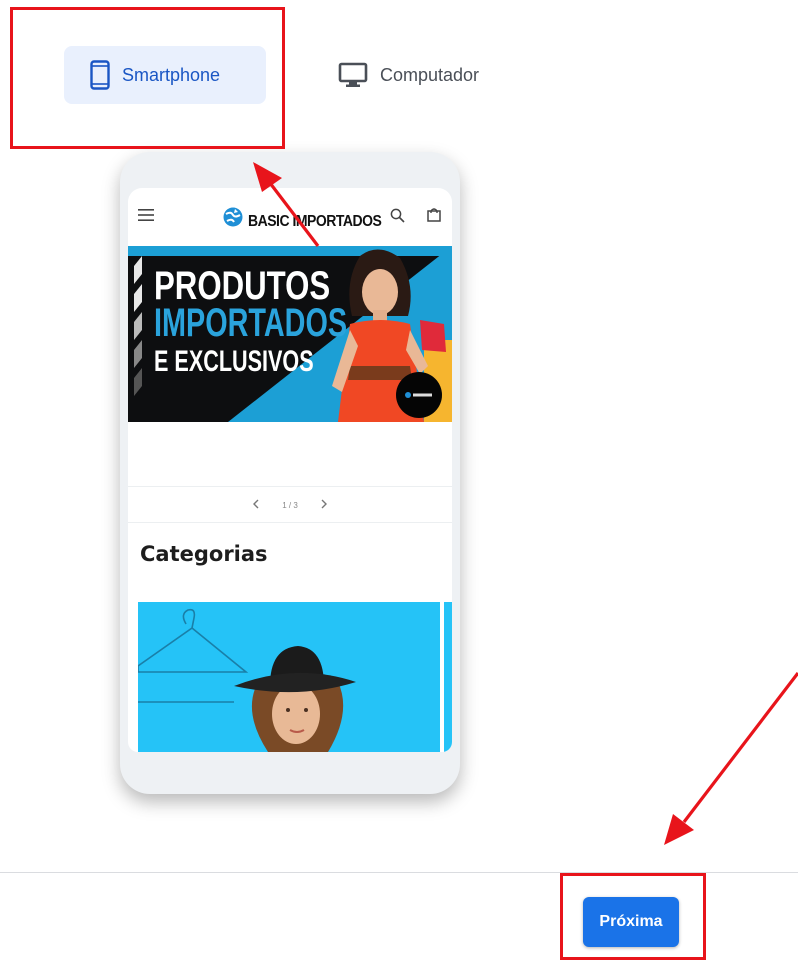 The height and width of the screenshot is (960, 798). I want to click on computer-label: Computador, so click(430, 74).